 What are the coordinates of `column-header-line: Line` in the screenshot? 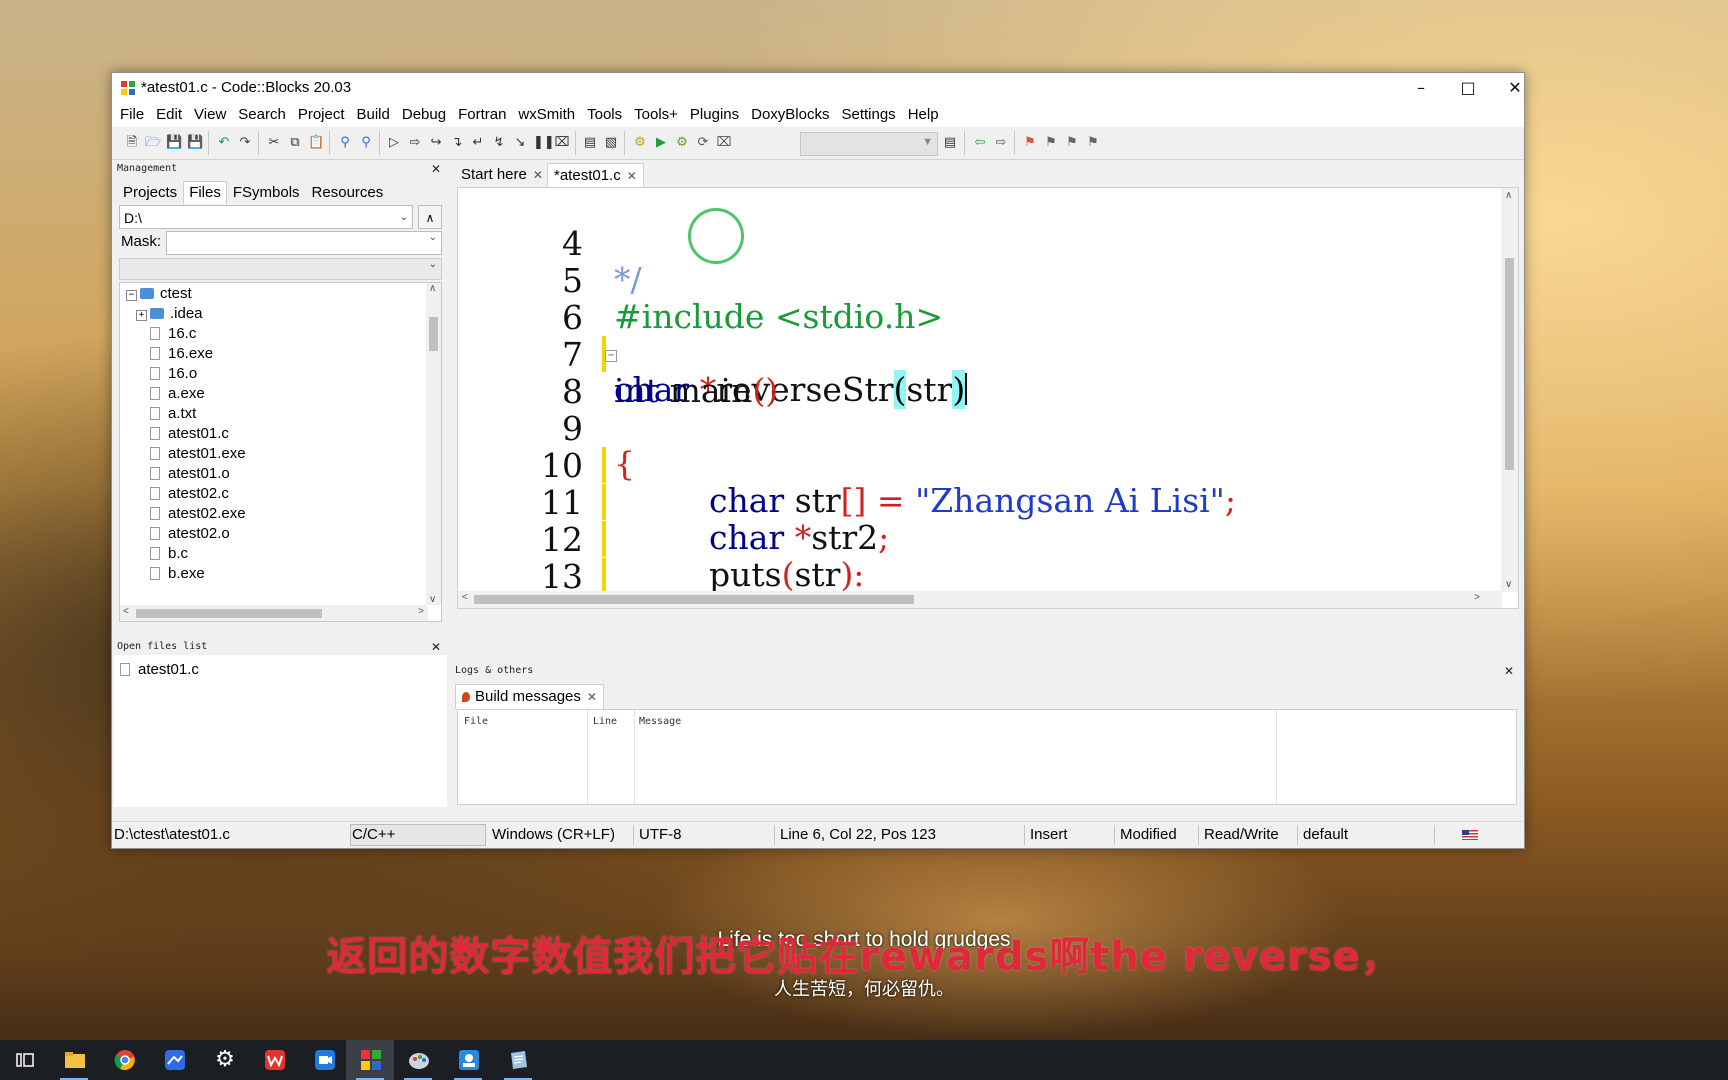 It's located at (605, 721).